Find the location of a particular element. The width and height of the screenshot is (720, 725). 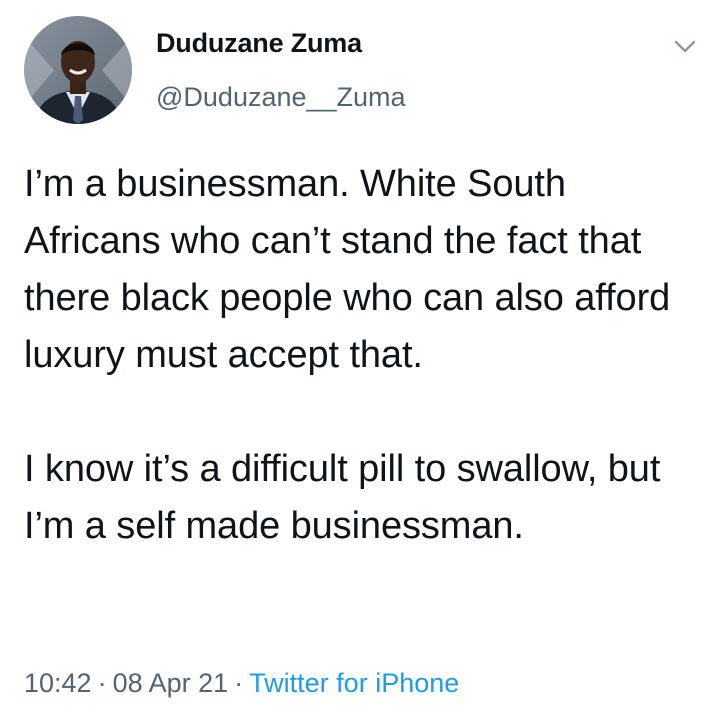

tweet-date: 08 Apr 21 is located at coordinates (171, 683).